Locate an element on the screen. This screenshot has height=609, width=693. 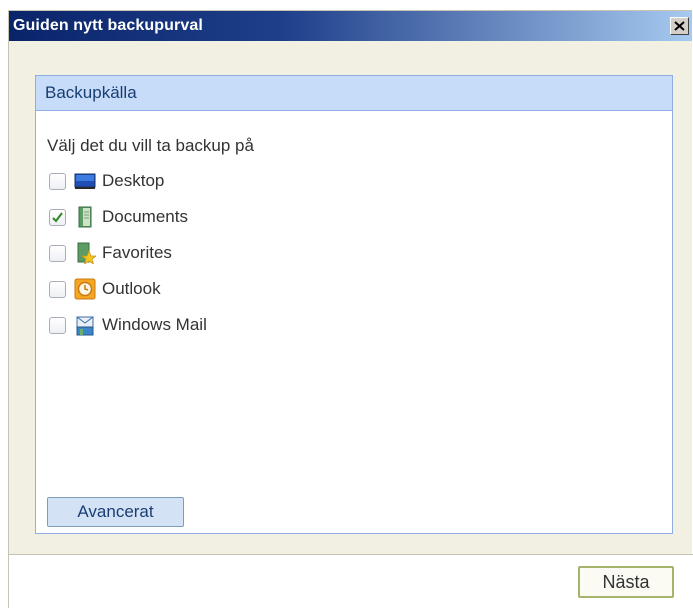
source-label-windows-mail: Windows Mail is located at coordinates (154, 324).